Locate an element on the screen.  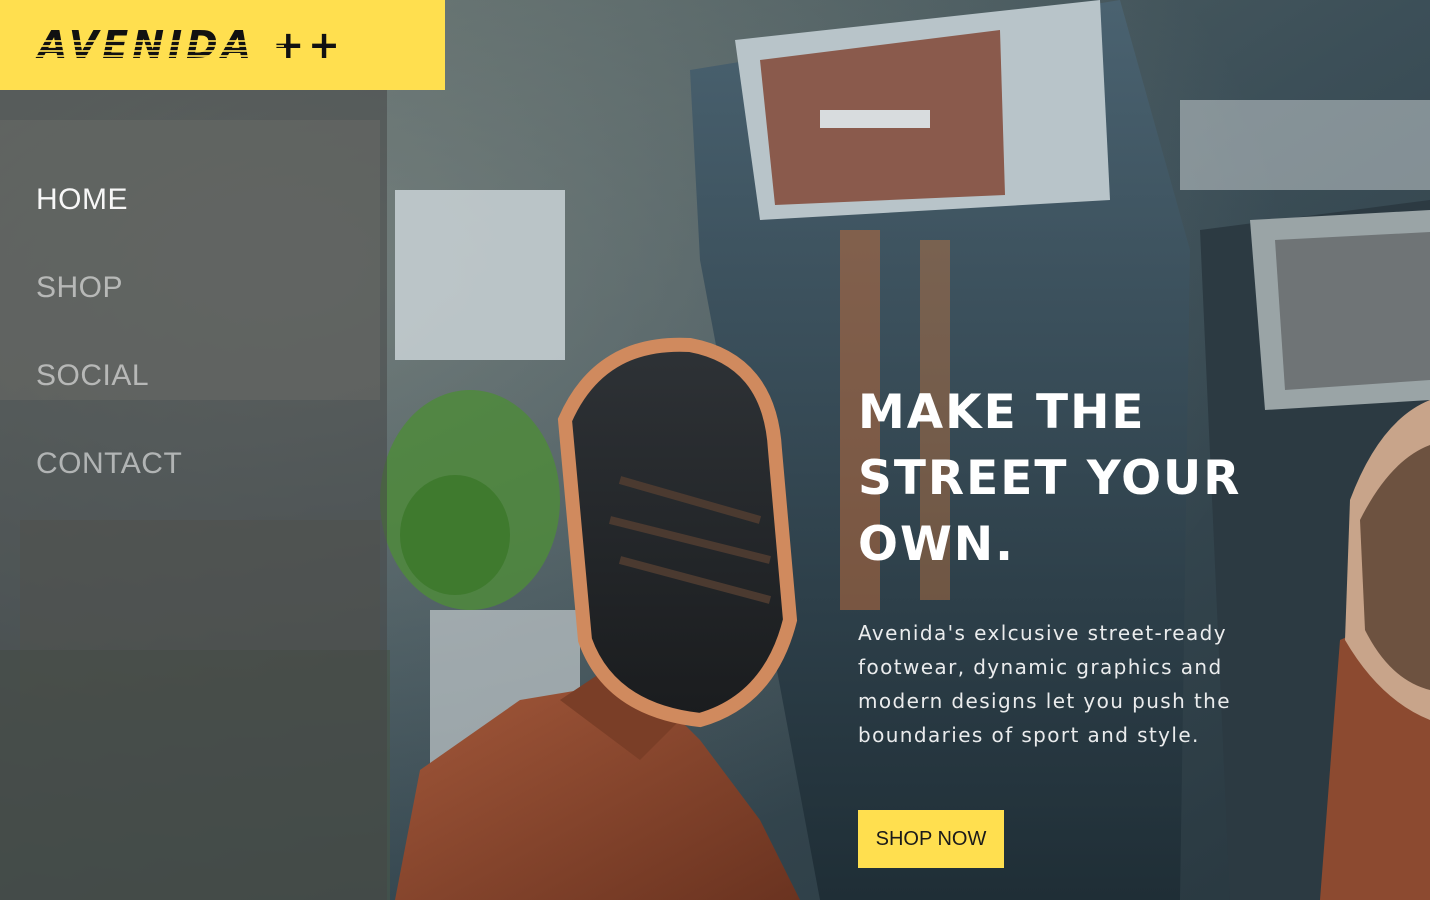
logo-label: AVENIDA ++ is located at coordinates (191, 45).